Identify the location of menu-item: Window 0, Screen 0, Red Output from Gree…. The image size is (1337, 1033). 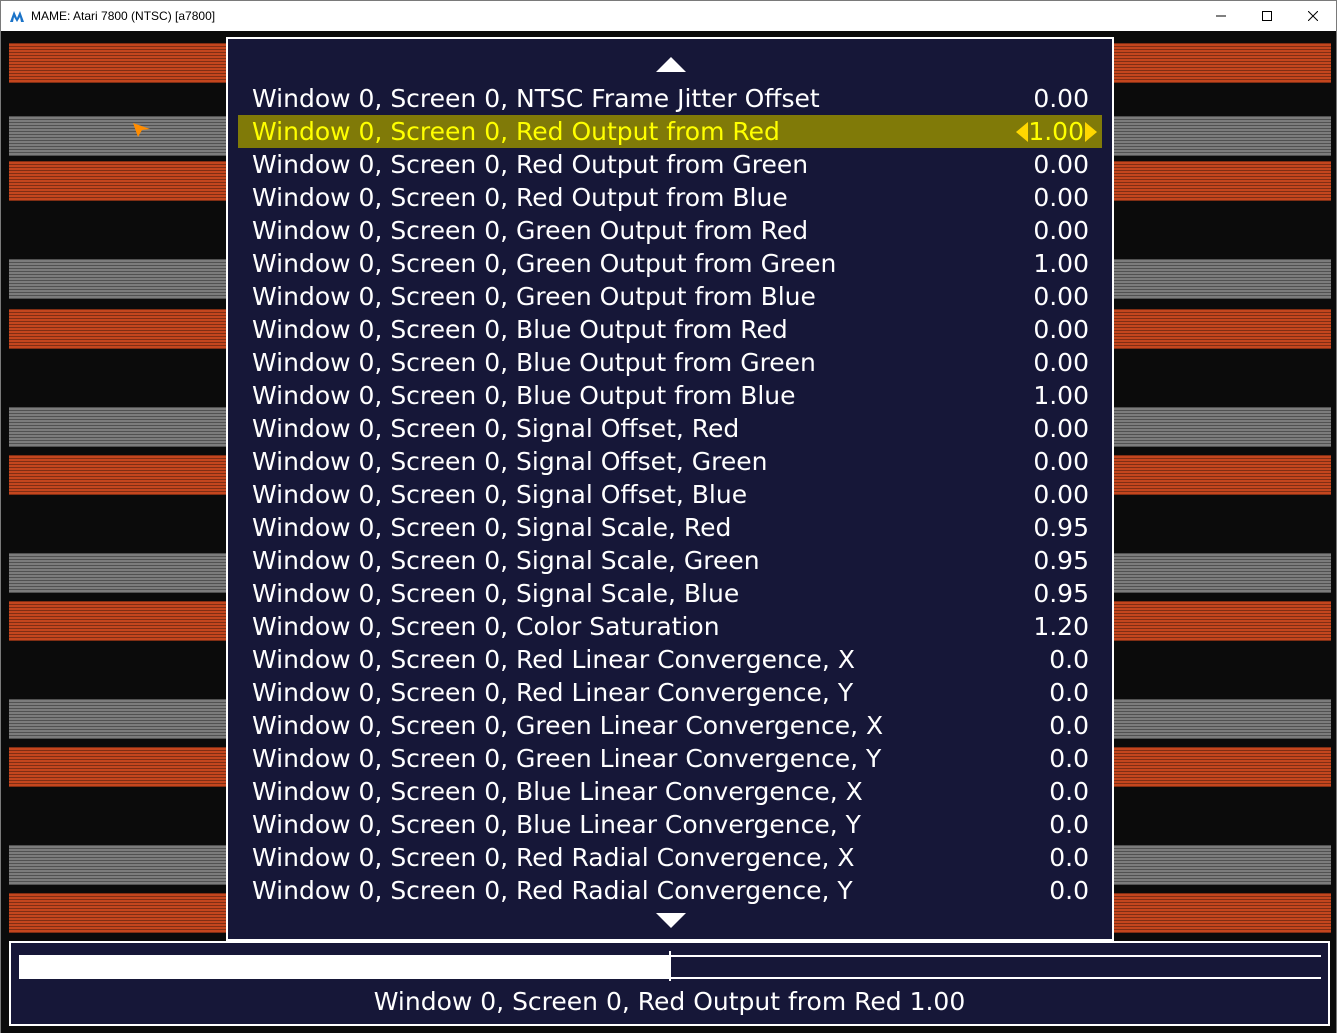
(670, 164).